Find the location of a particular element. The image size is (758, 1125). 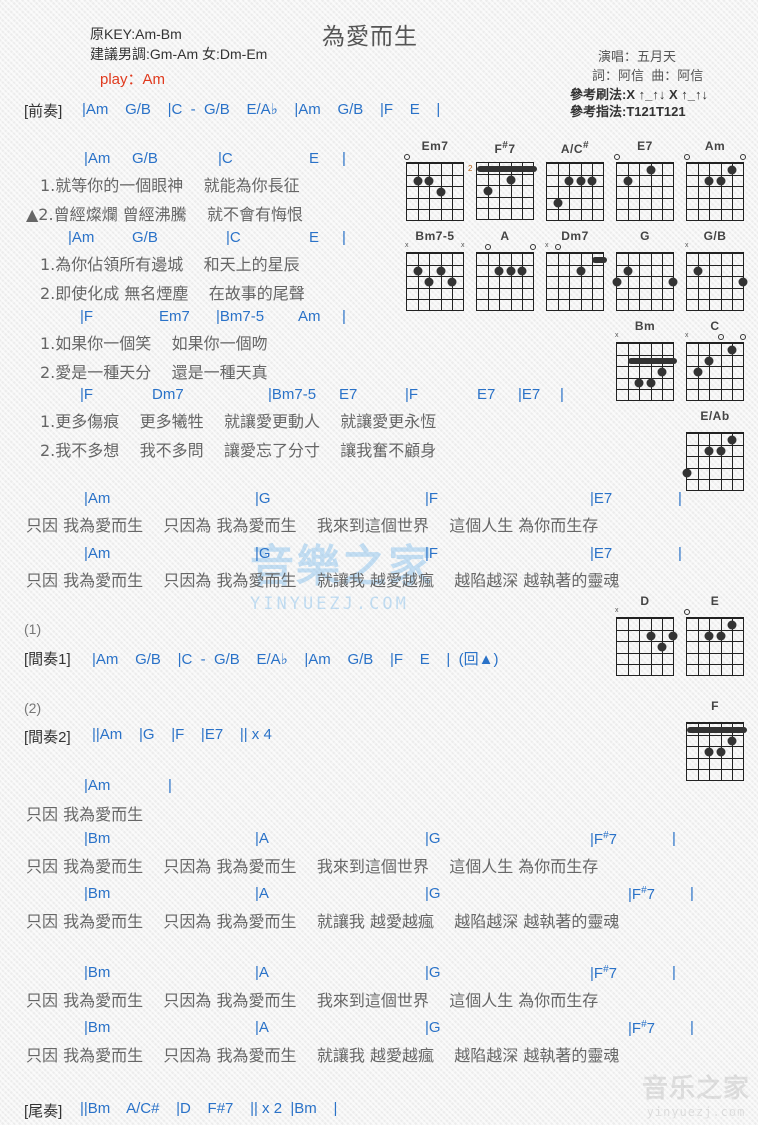

lyric-line: 只因 我為愛而生 只因為 我為愛而生 我來到這個世界 這個人生 為你而生存 is located at coordinates (312, 525).